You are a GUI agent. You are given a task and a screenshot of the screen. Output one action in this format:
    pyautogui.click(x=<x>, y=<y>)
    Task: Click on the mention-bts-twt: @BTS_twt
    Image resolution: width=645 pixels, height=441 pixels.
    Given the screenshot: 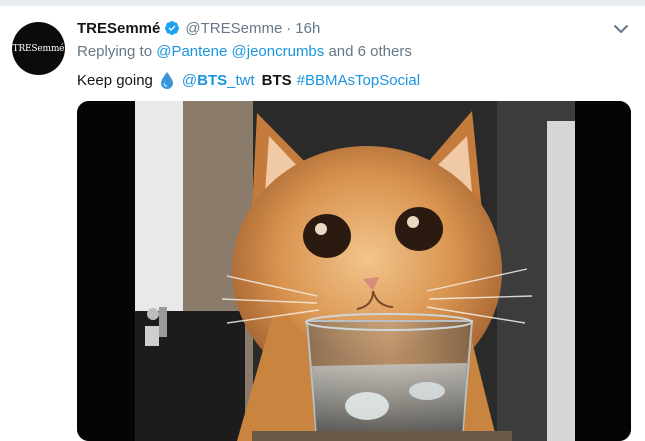 What is the action you would take?
    pyautogui.click(x=218, y=80)
    